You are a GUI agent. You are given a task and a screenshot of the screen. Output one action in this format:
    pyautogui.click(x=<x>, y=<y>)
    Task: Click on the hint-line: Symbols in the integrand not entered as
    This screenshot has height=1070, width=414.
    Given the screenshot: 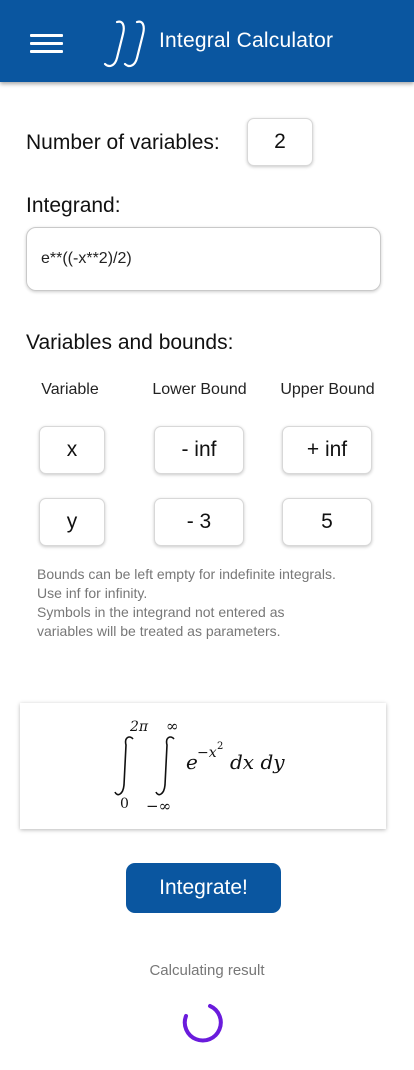 What is the action you would take?
    pyautogui.click(x=161, y=612)
    